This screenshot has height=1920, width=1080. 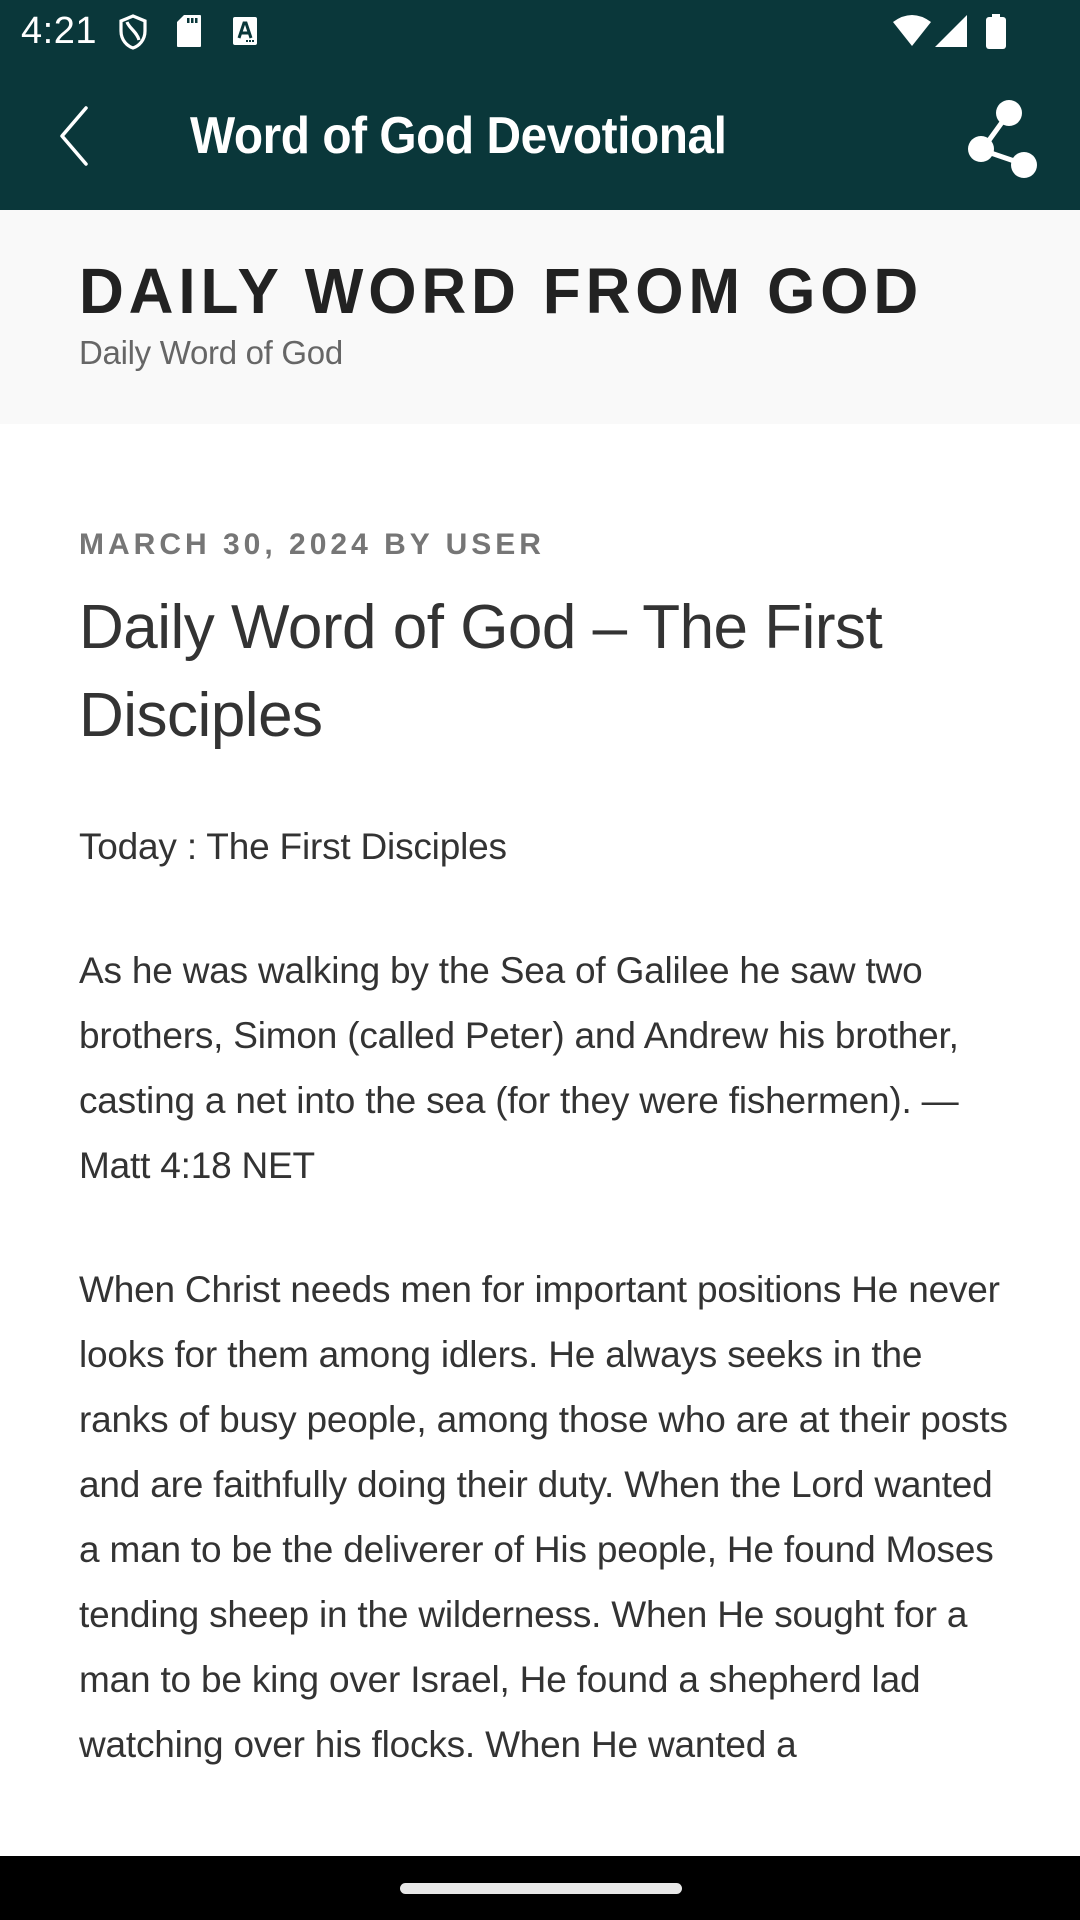 What do you see at coordinates (225, 544) in the screenshot?
I see `post-date-link: MARCH 30, 2024` at bounding box center [225, 544].